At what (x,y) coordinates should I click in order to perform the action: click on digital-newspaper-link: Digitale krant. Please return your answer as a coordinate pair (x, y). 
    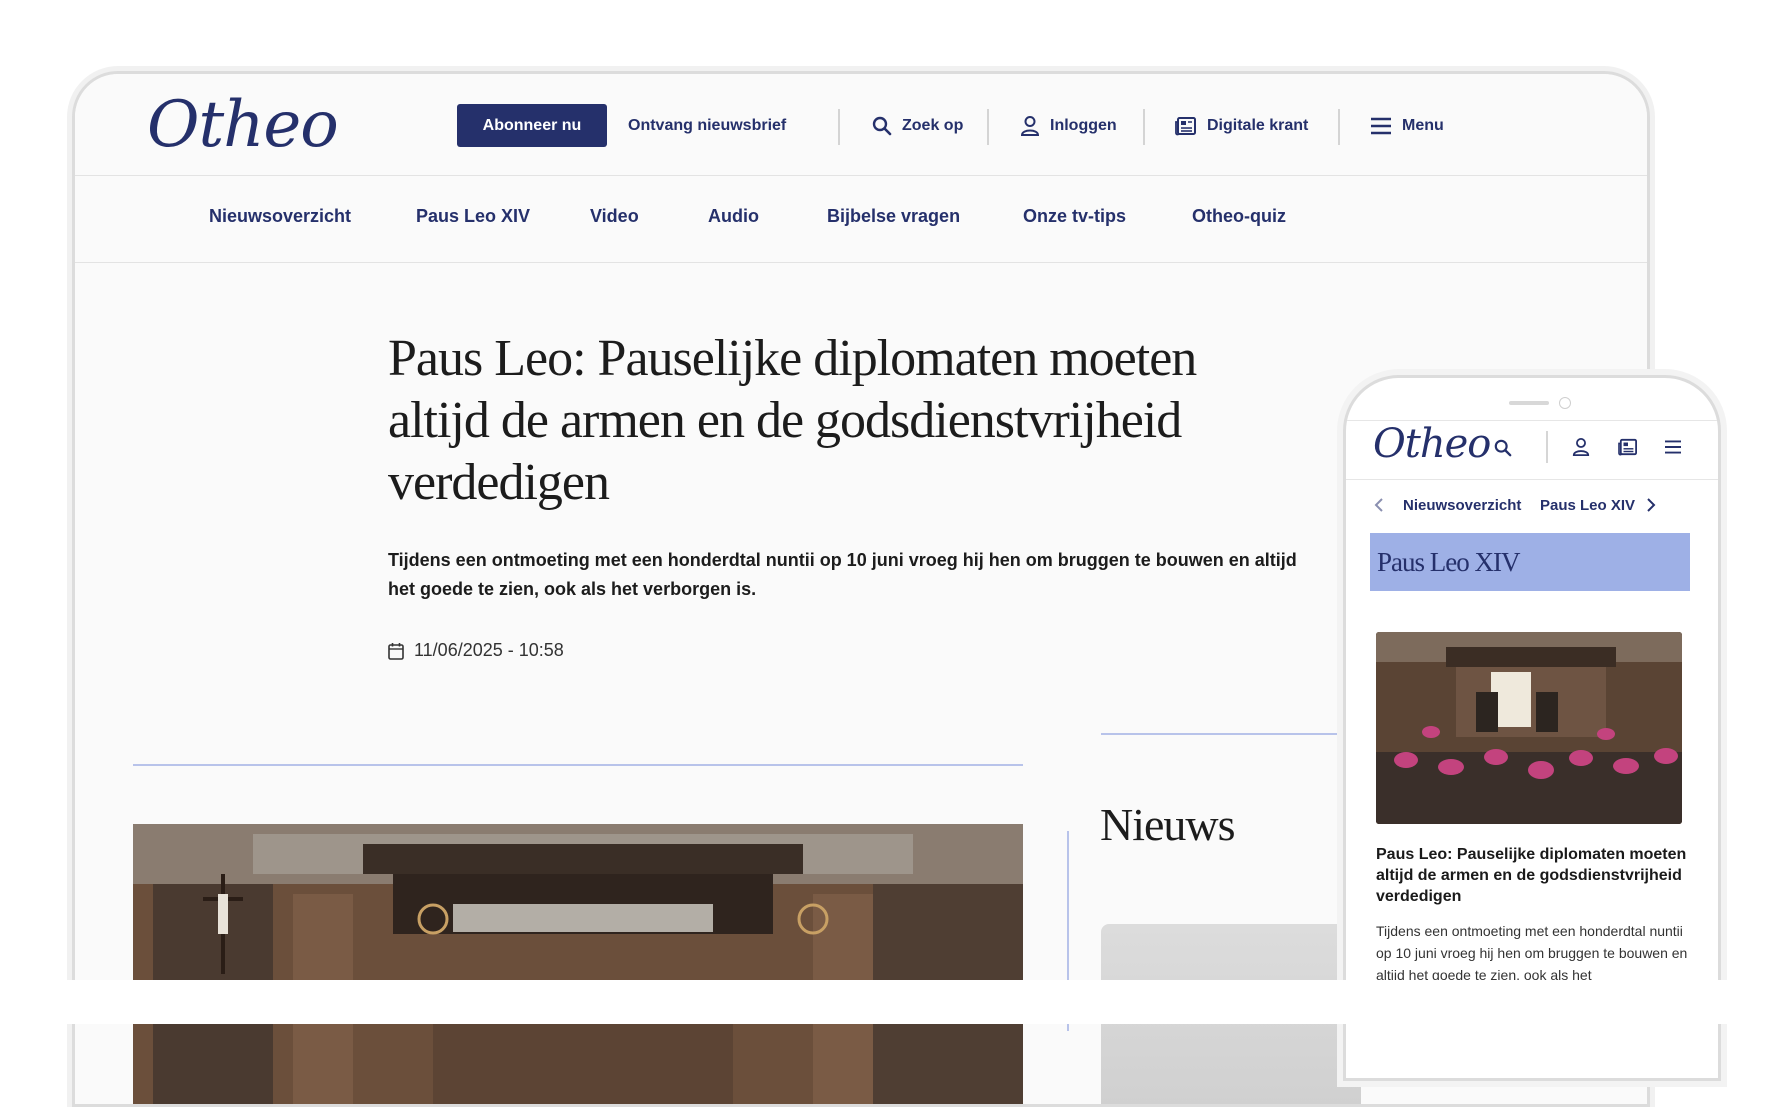
    Looking at the image, I should click on (1241, 125).